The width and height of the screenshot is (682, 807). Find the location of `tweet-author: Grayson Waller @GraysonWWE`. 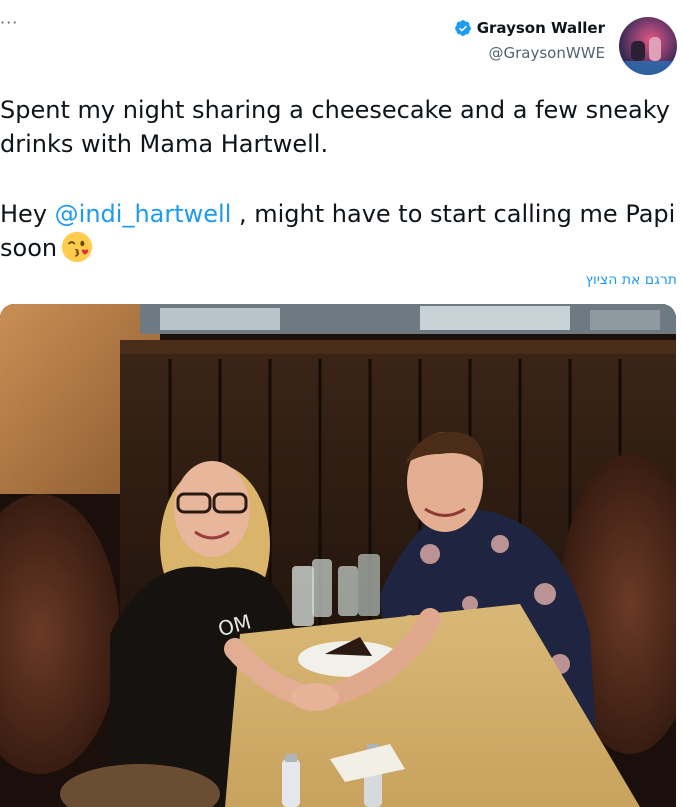

tweet-author: Grayson Waller @GraysonWWE is located at coordinates (529, 40).